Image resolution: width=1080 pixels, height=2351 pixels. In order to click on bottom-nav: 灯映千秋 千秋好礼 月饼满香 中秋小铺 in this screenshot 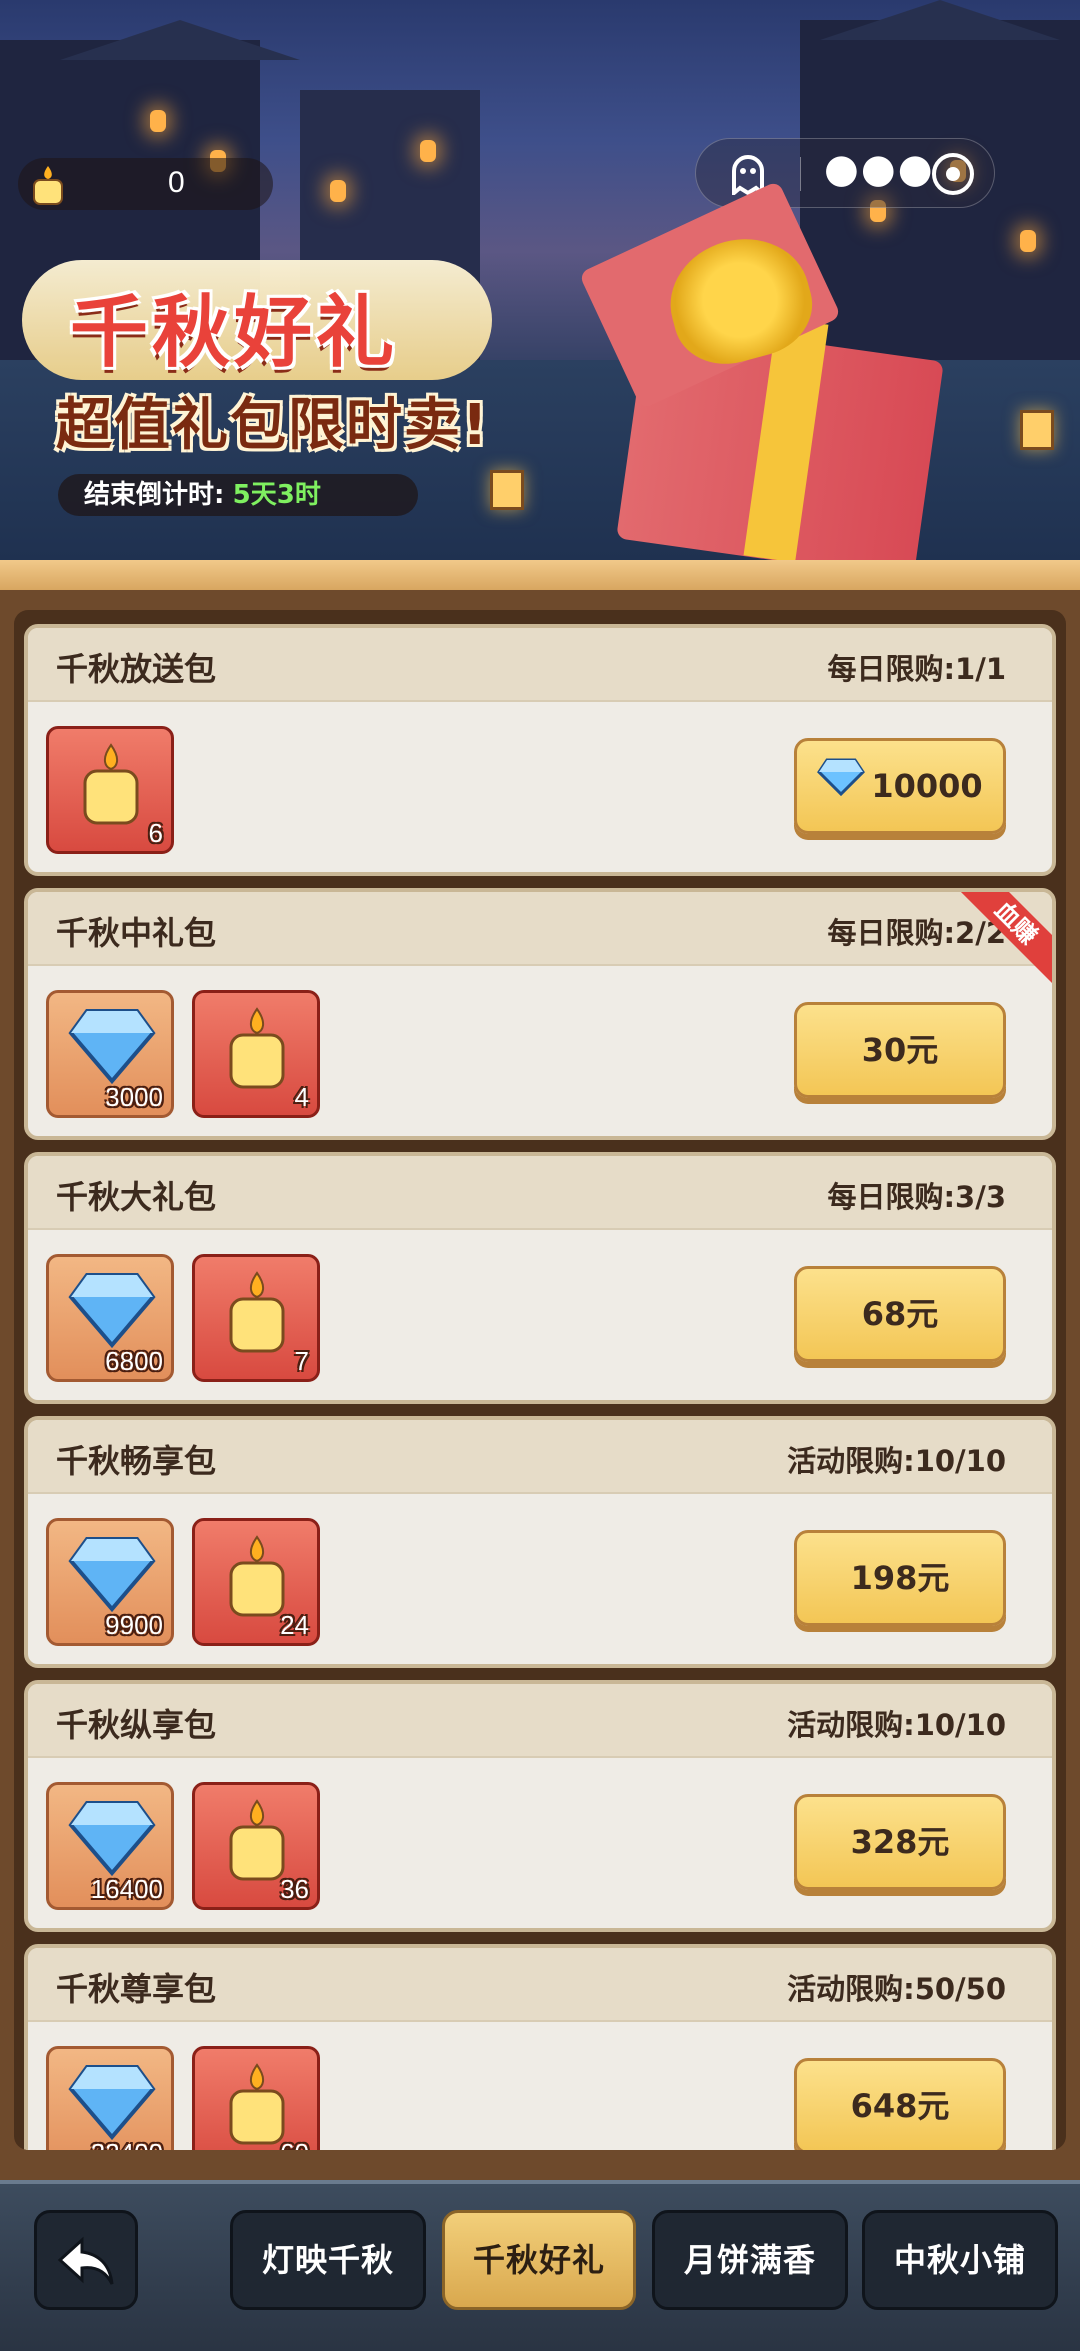, I will do `click(540, 2265)`.